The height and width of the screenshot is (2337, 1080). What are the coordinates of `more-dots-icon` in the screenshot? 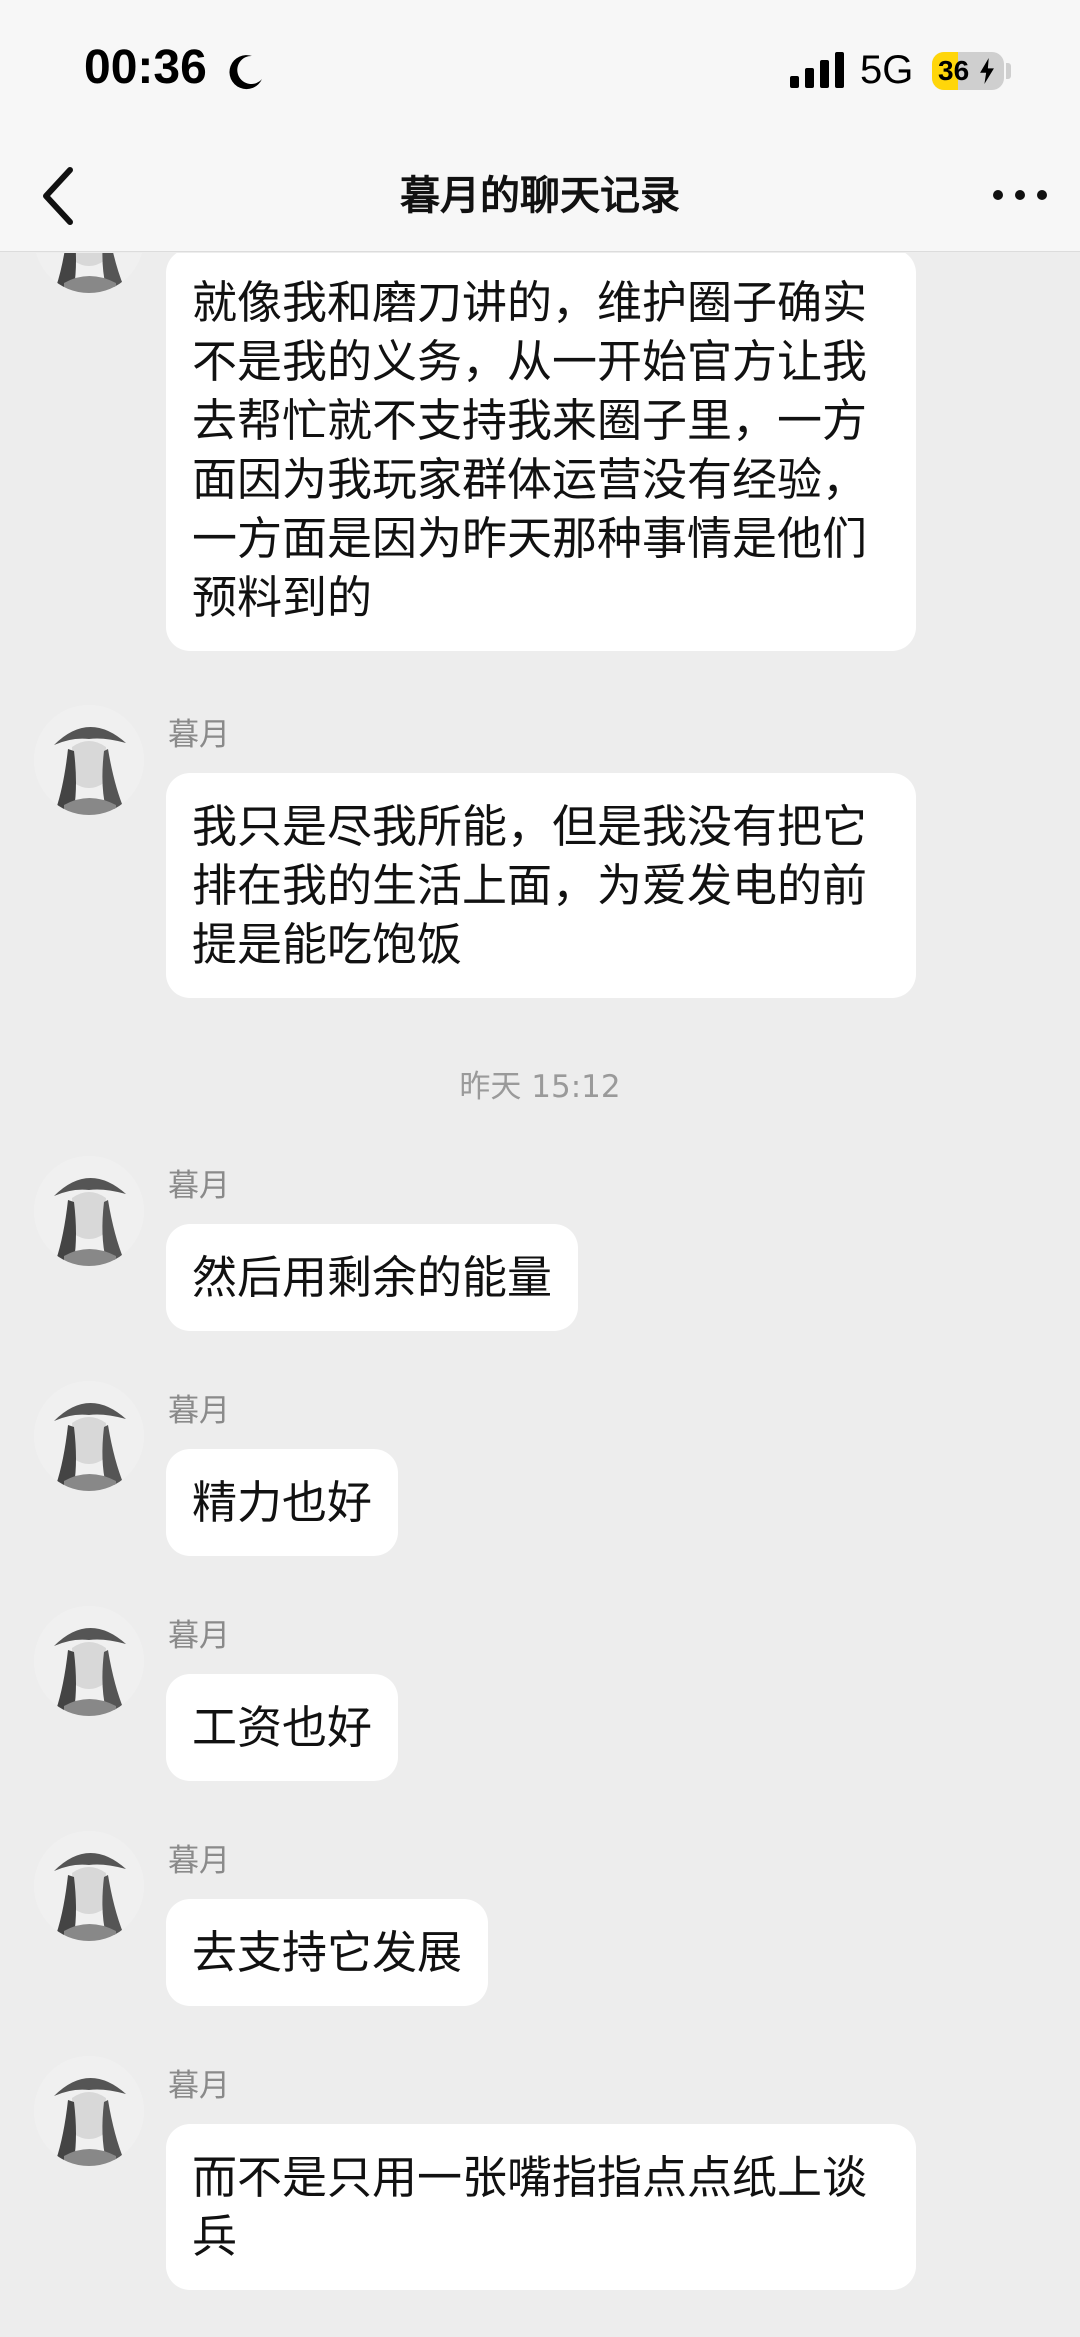 It's located at (1020, 195).